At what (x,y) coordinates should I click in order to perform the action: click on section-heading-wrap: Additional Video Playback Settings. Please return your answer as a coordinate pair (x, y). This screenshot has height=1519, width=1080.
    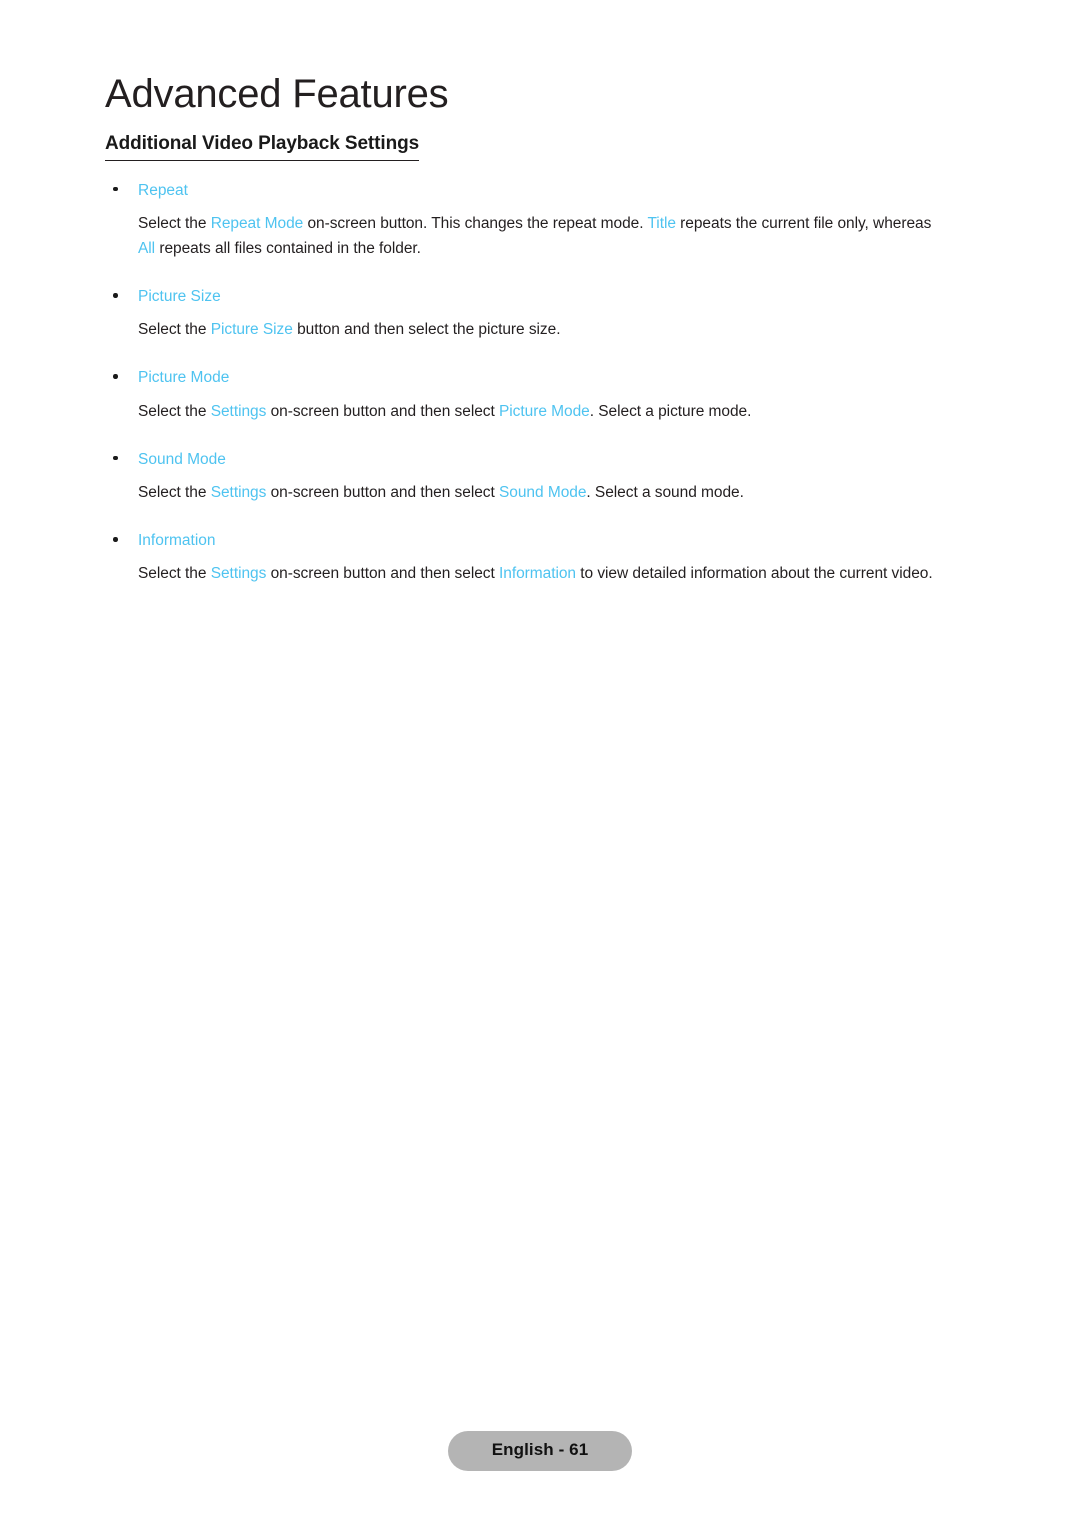
    Looking at the image, I should click on (521, 147).